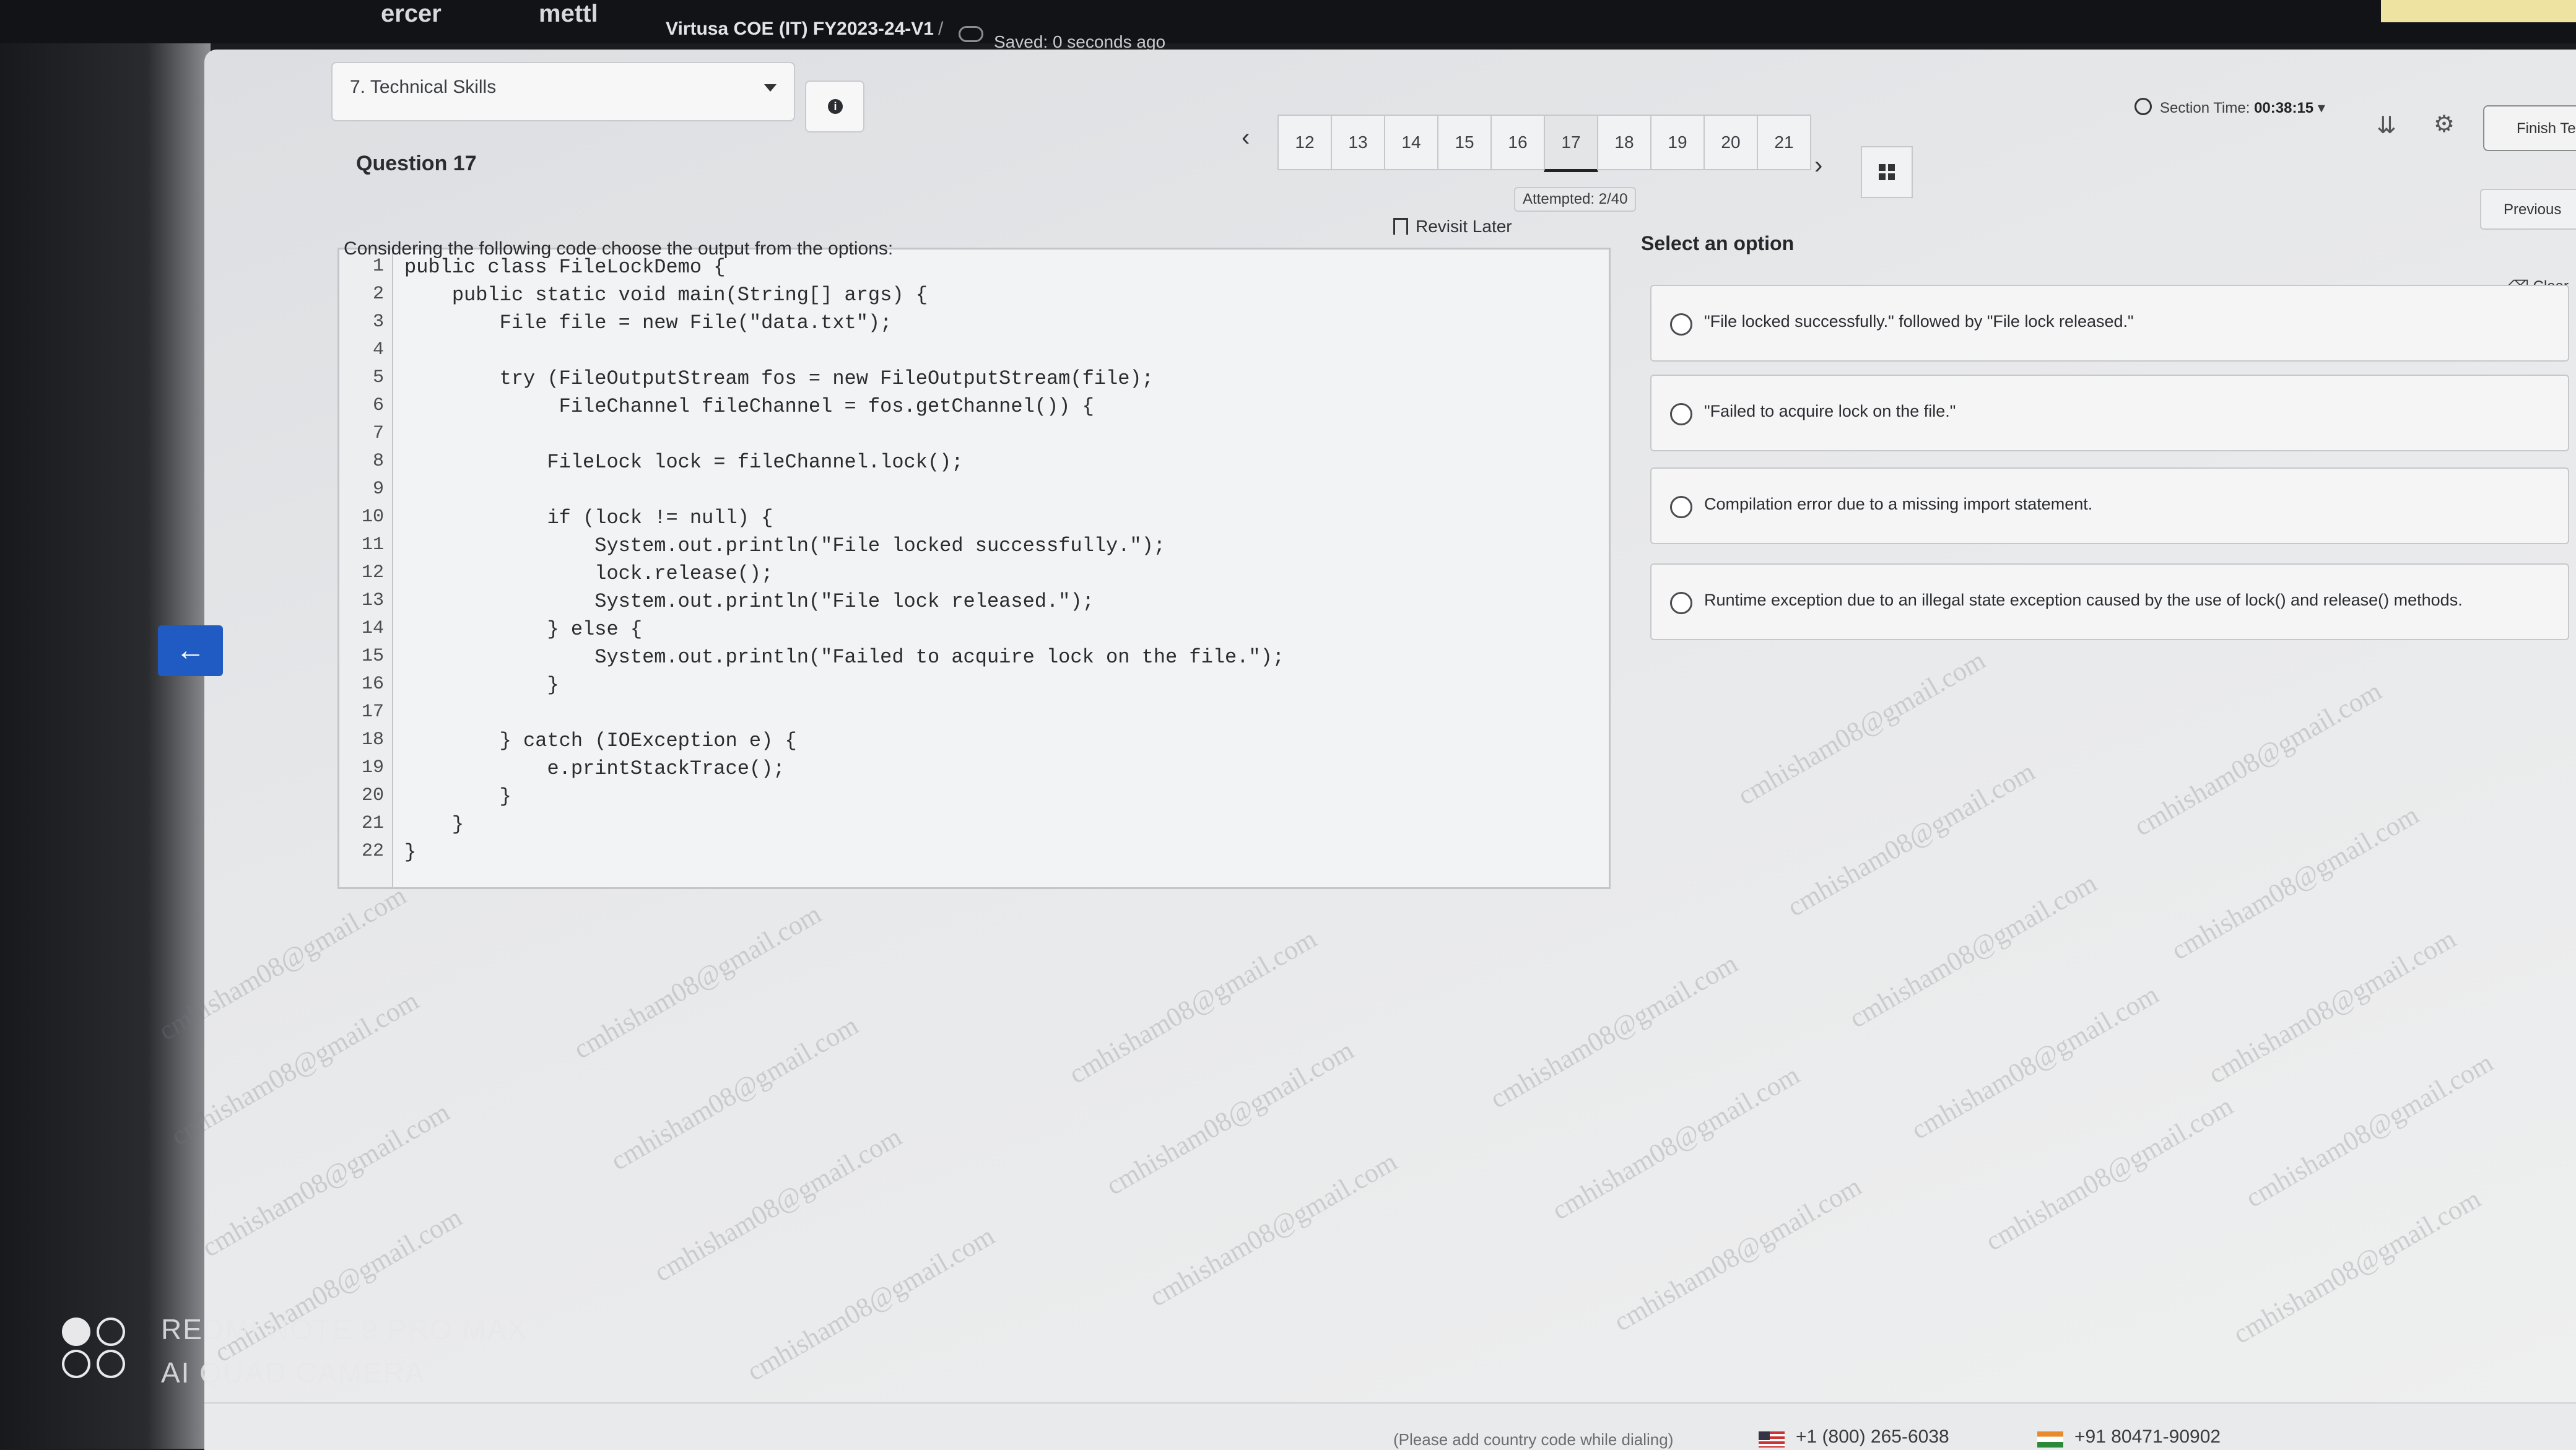 This screenshot has height=1450, width=2576. Describe the element at coordinates (523, 629) in the screenshot. I see `code-text: } else {` at that location.